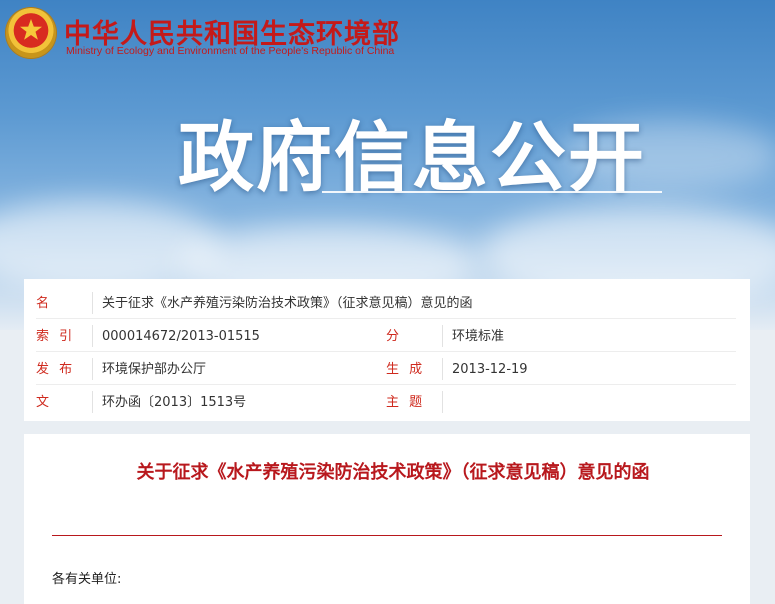 The image size is (775, 604). What do you see at coordinates (408, 336) in the screenshot?
I see `meta-label: 分 类` at bounding box center [408, 336].